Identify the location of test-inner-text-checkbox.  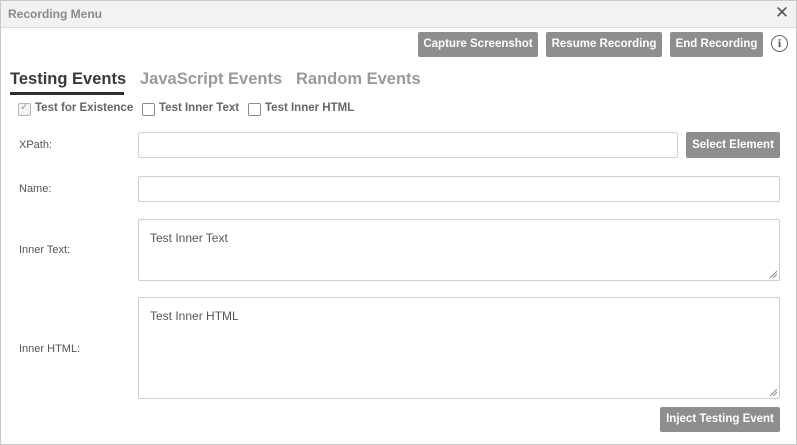
(148, 109).